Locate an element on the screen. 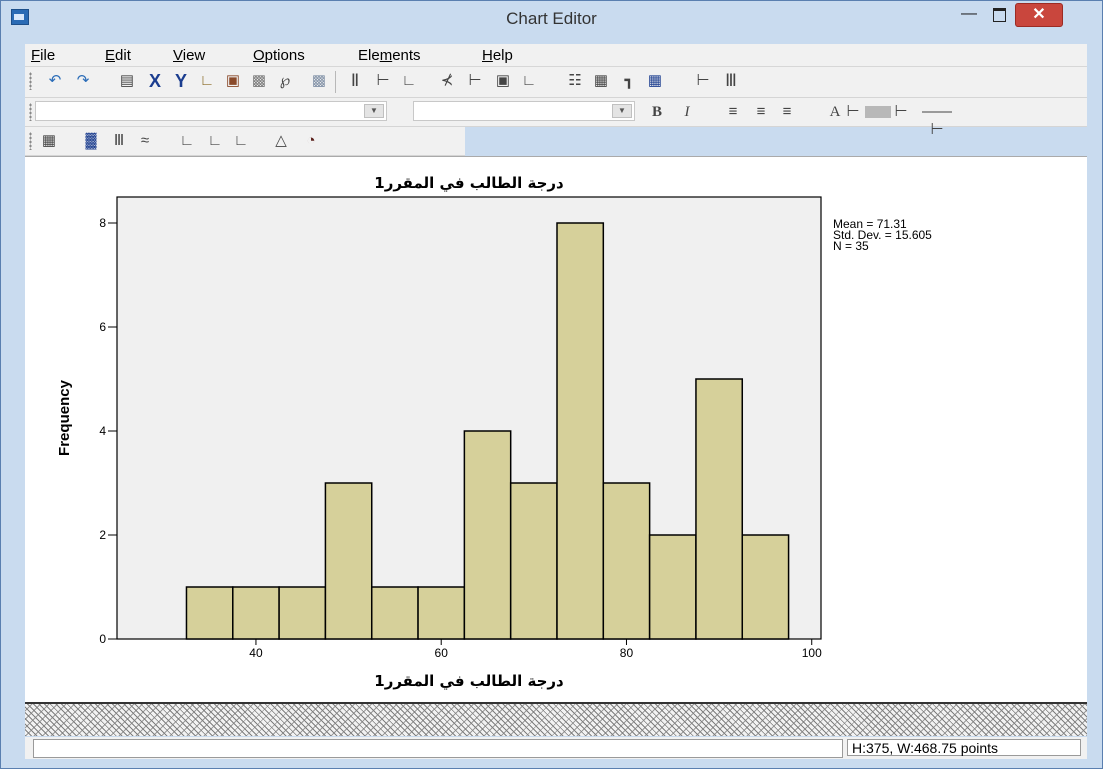 Image resolution: width=1103 pixels, height=769 pixels. fit-line-icon: ∟ is located at coordinates (215, 141).